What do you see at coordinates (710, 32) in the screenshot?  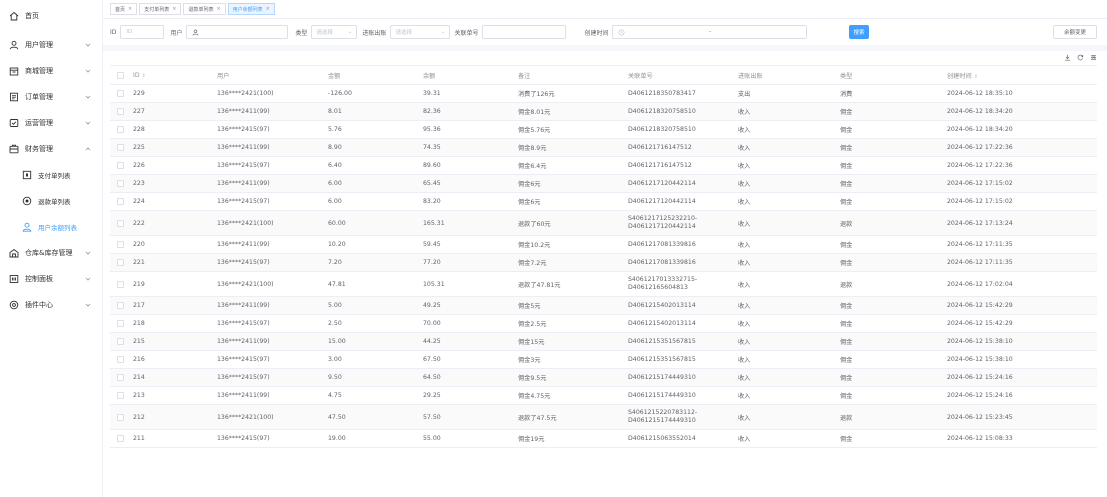 I see `date-range-picker: -` at bounding box center [710, 32].